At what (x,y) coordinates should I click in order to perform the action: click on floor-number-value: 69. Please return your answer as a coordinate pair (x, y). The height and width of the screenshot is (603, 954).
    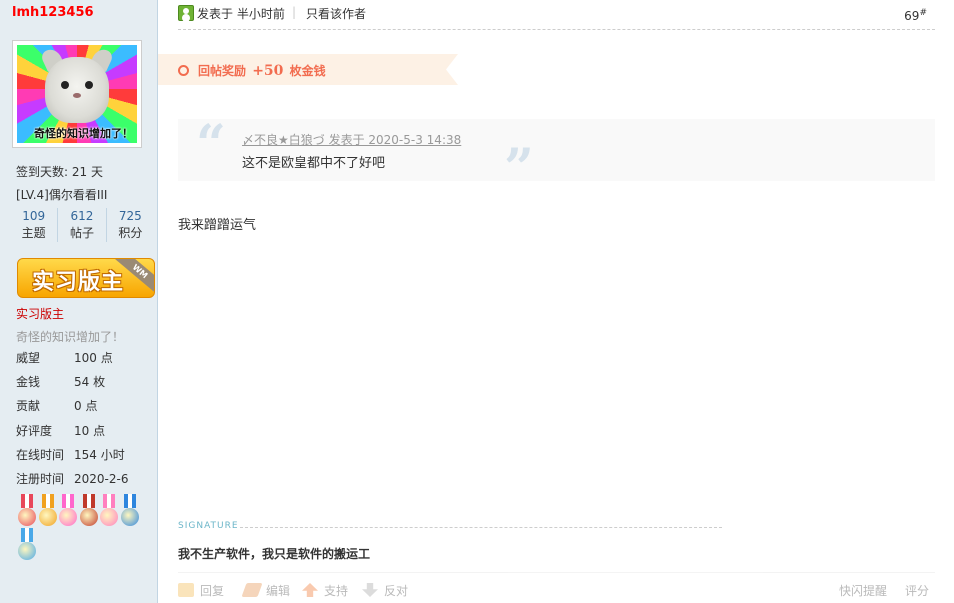
    Looking at the image, I should click on (912, 16).